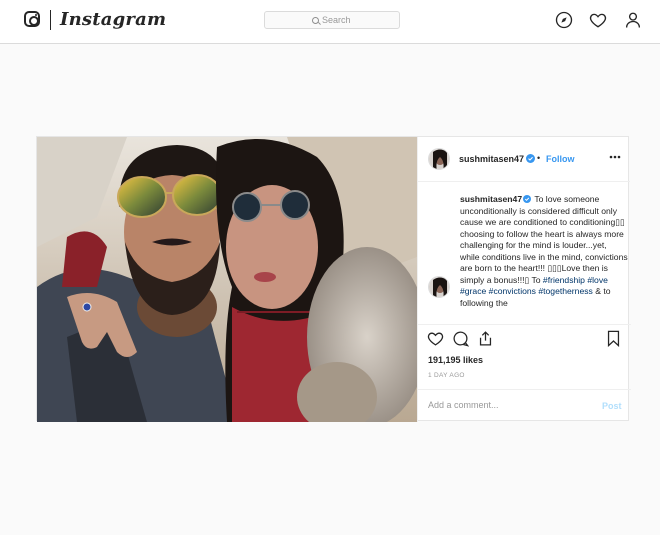  I want to click on avatar, so click(439, 159).